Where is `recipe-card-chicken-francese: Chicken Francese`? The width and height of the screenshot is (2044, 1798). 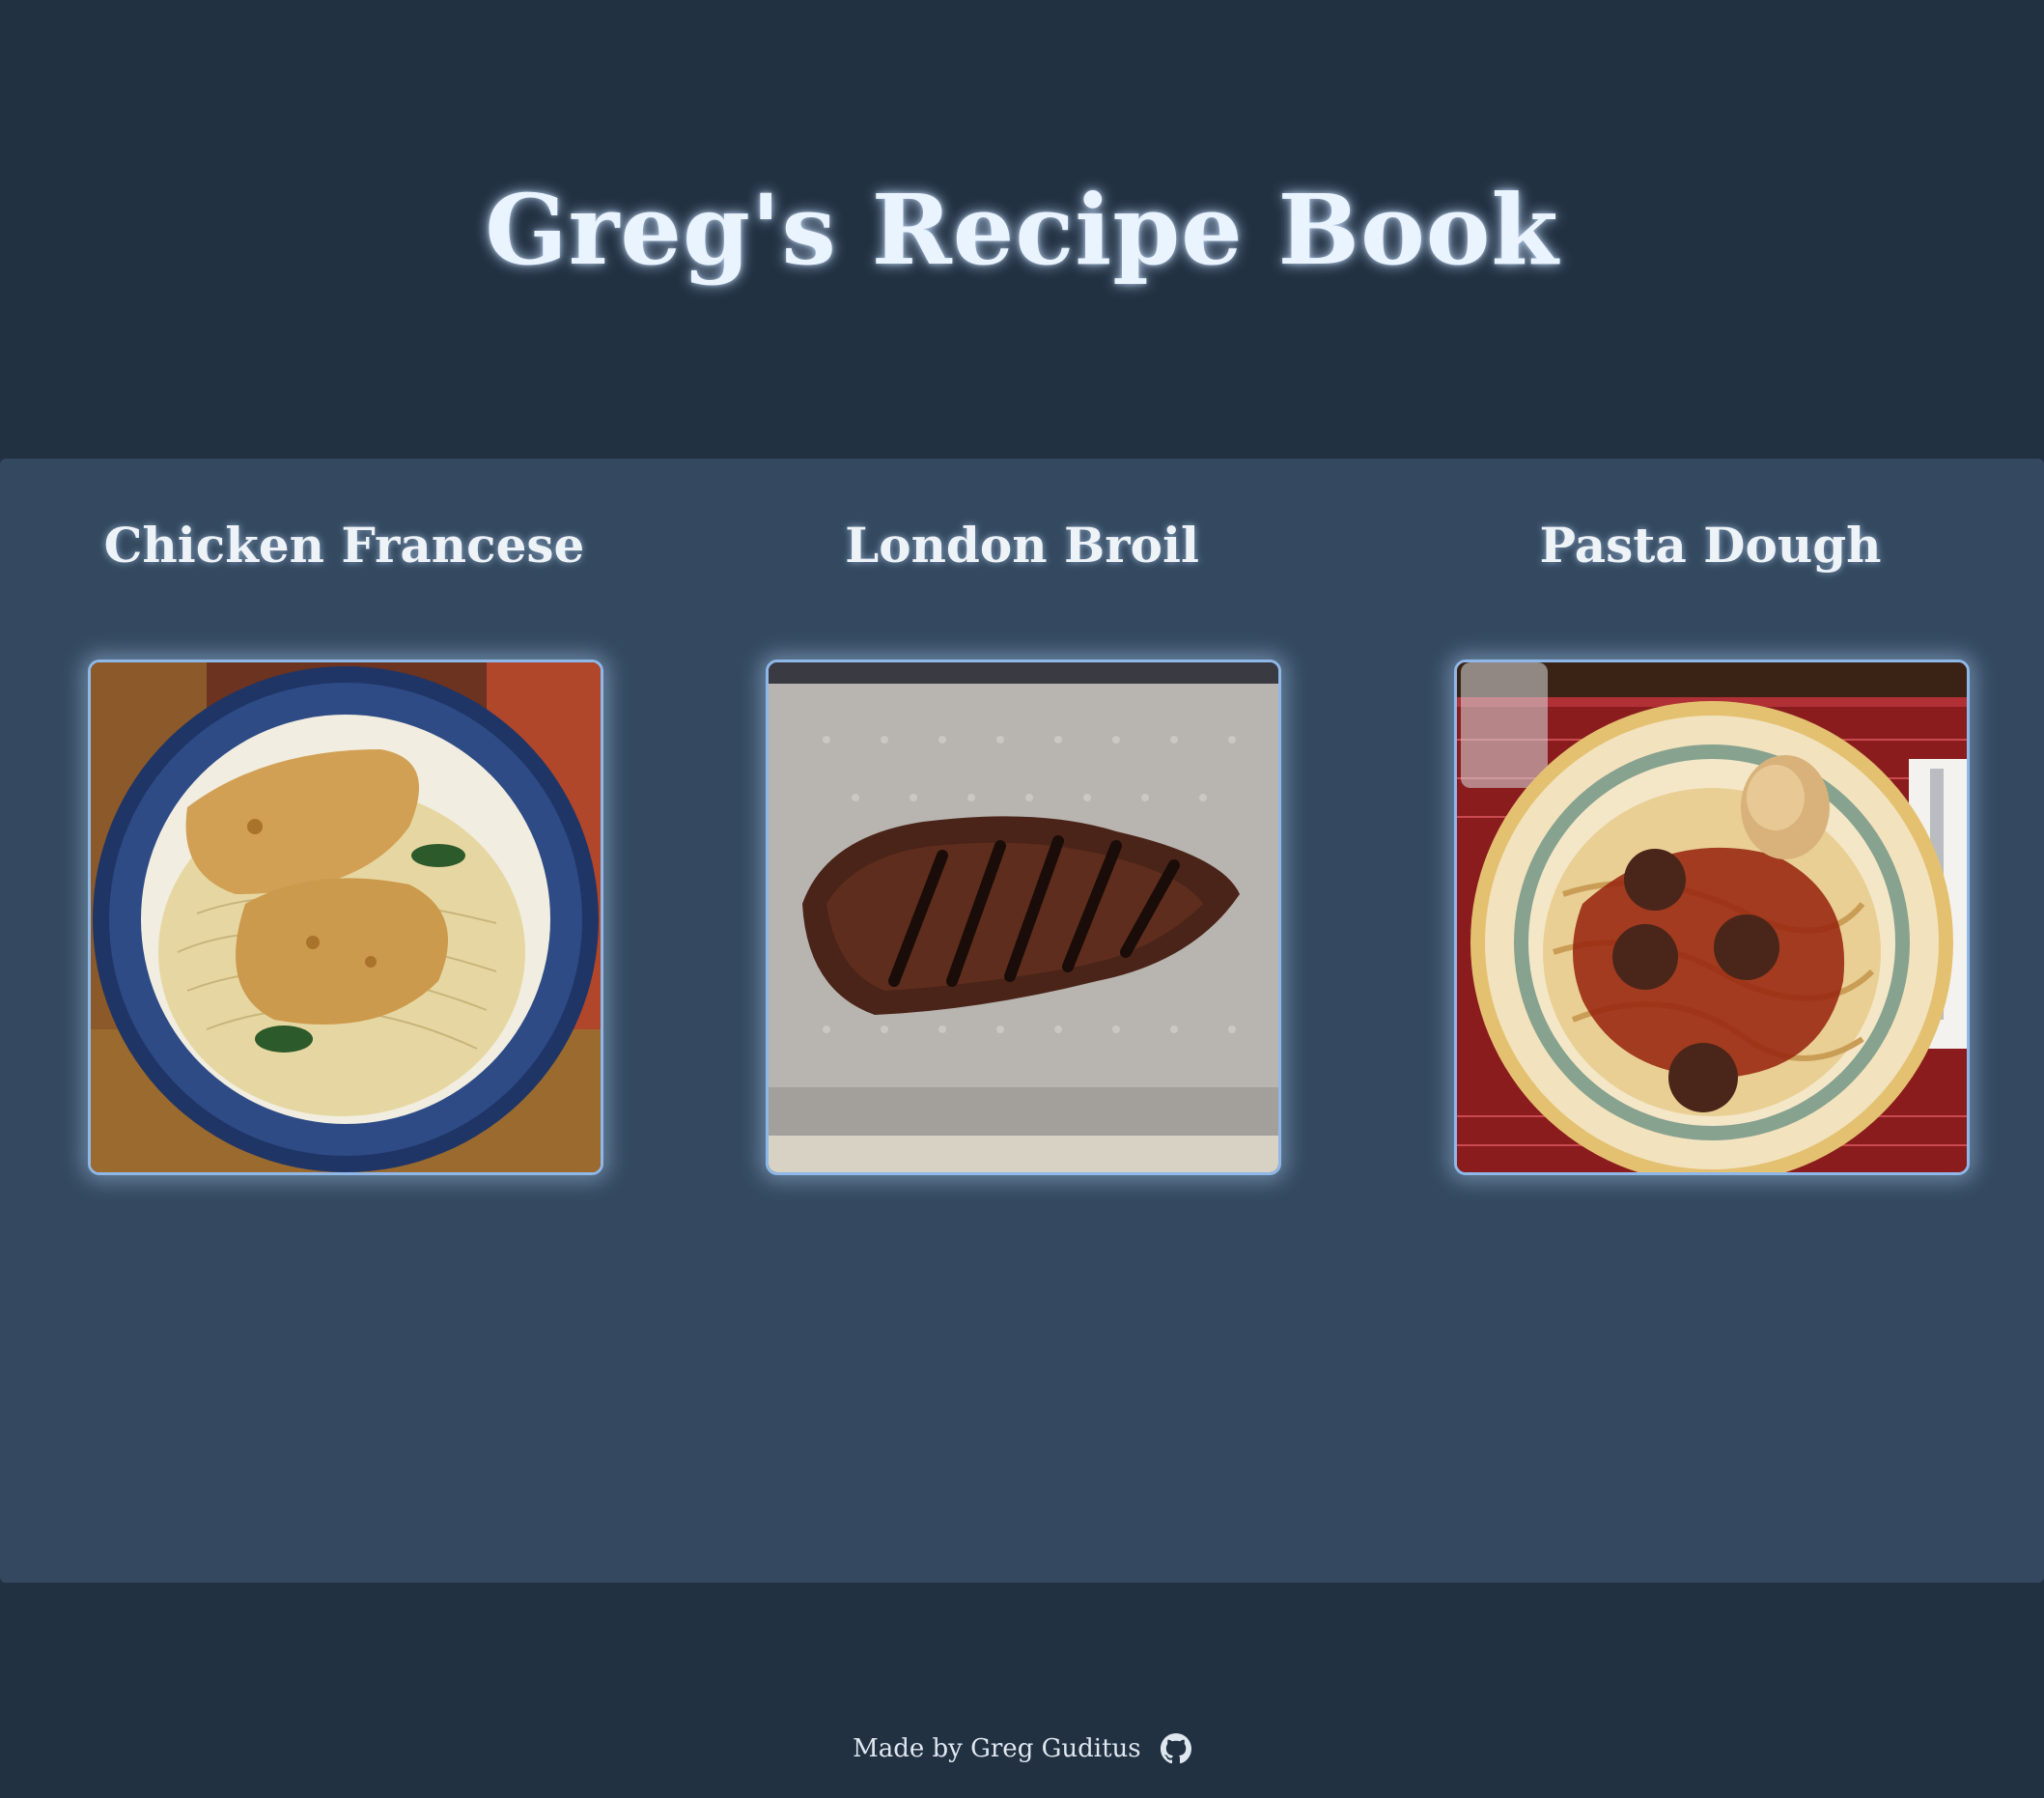 recipe-card-chicken-francese: Chicken Francese is located at coordinates (344, 840).